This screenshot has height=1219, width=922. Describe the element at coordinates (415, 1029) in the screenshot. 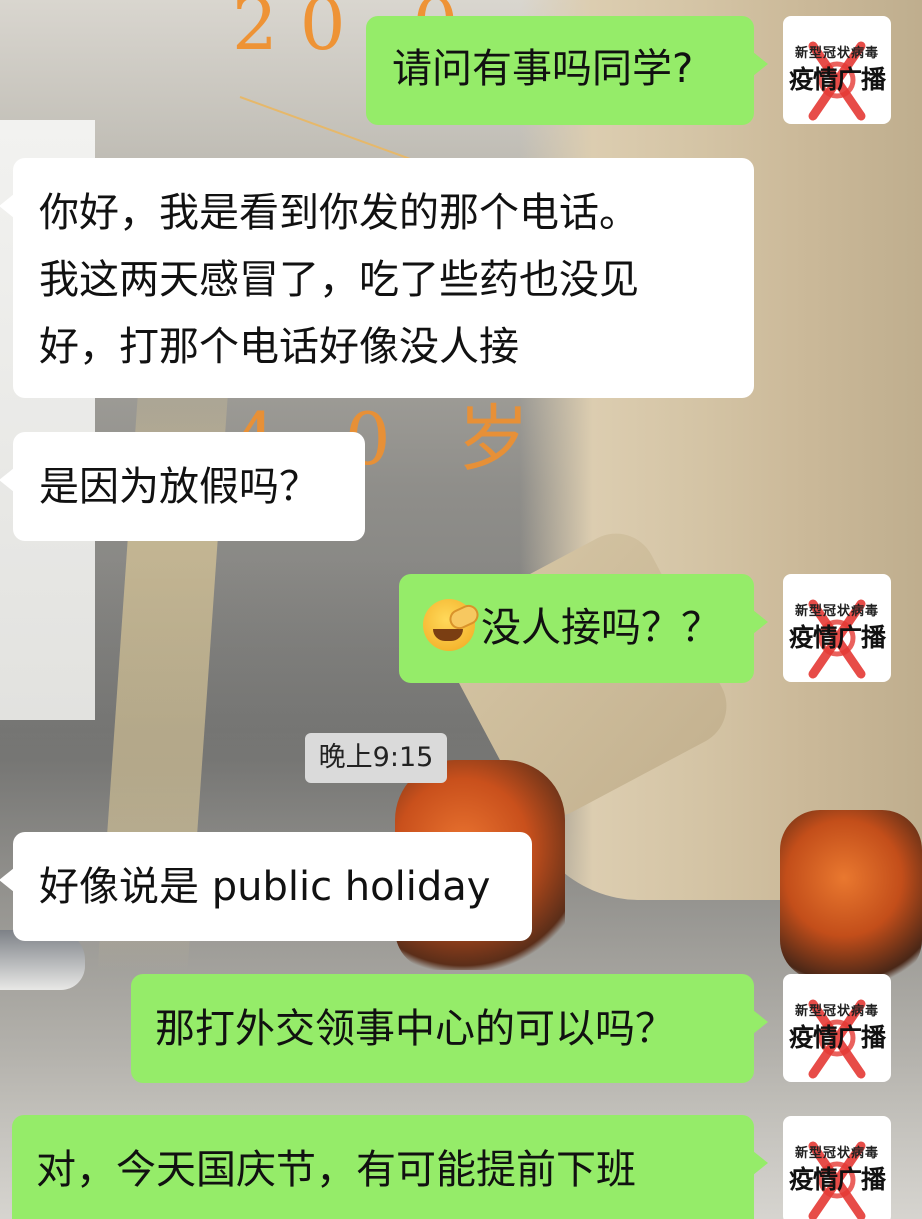

I see `message-text: 那打外交领事中心的可以吗？` at that location.